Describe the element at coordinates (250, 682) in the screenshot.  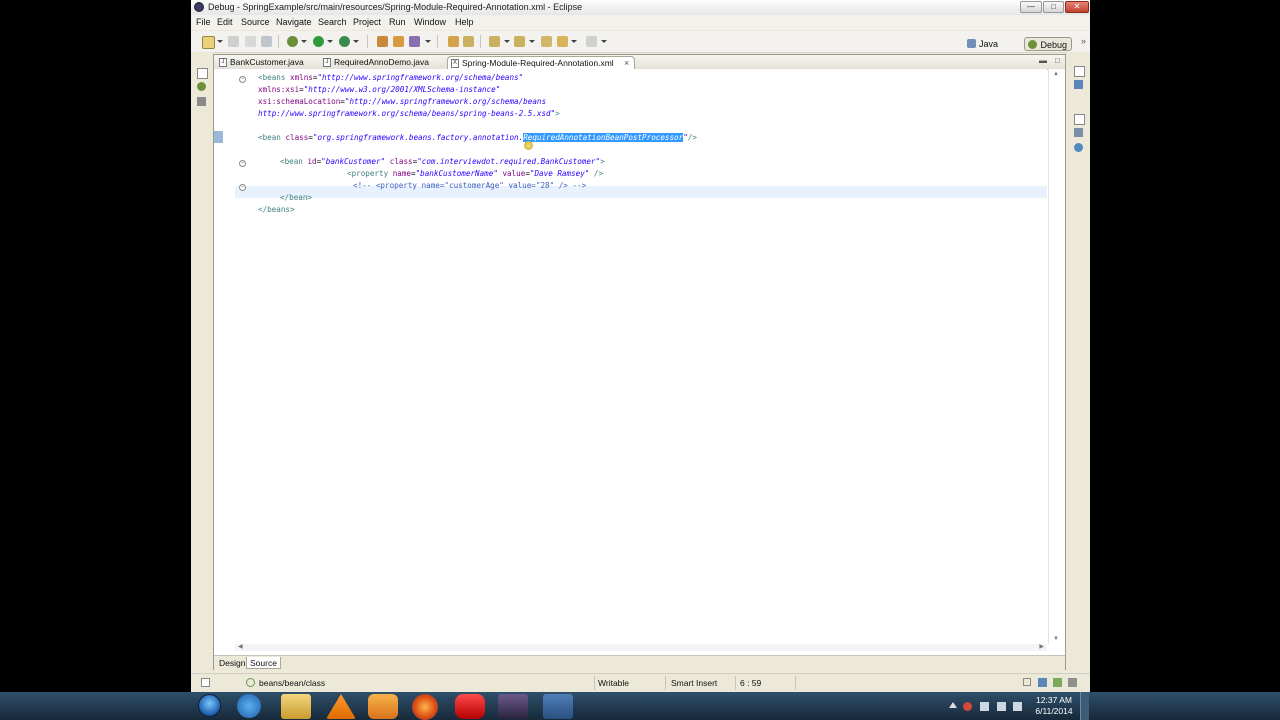
I see `xml-element-icon` at that location.